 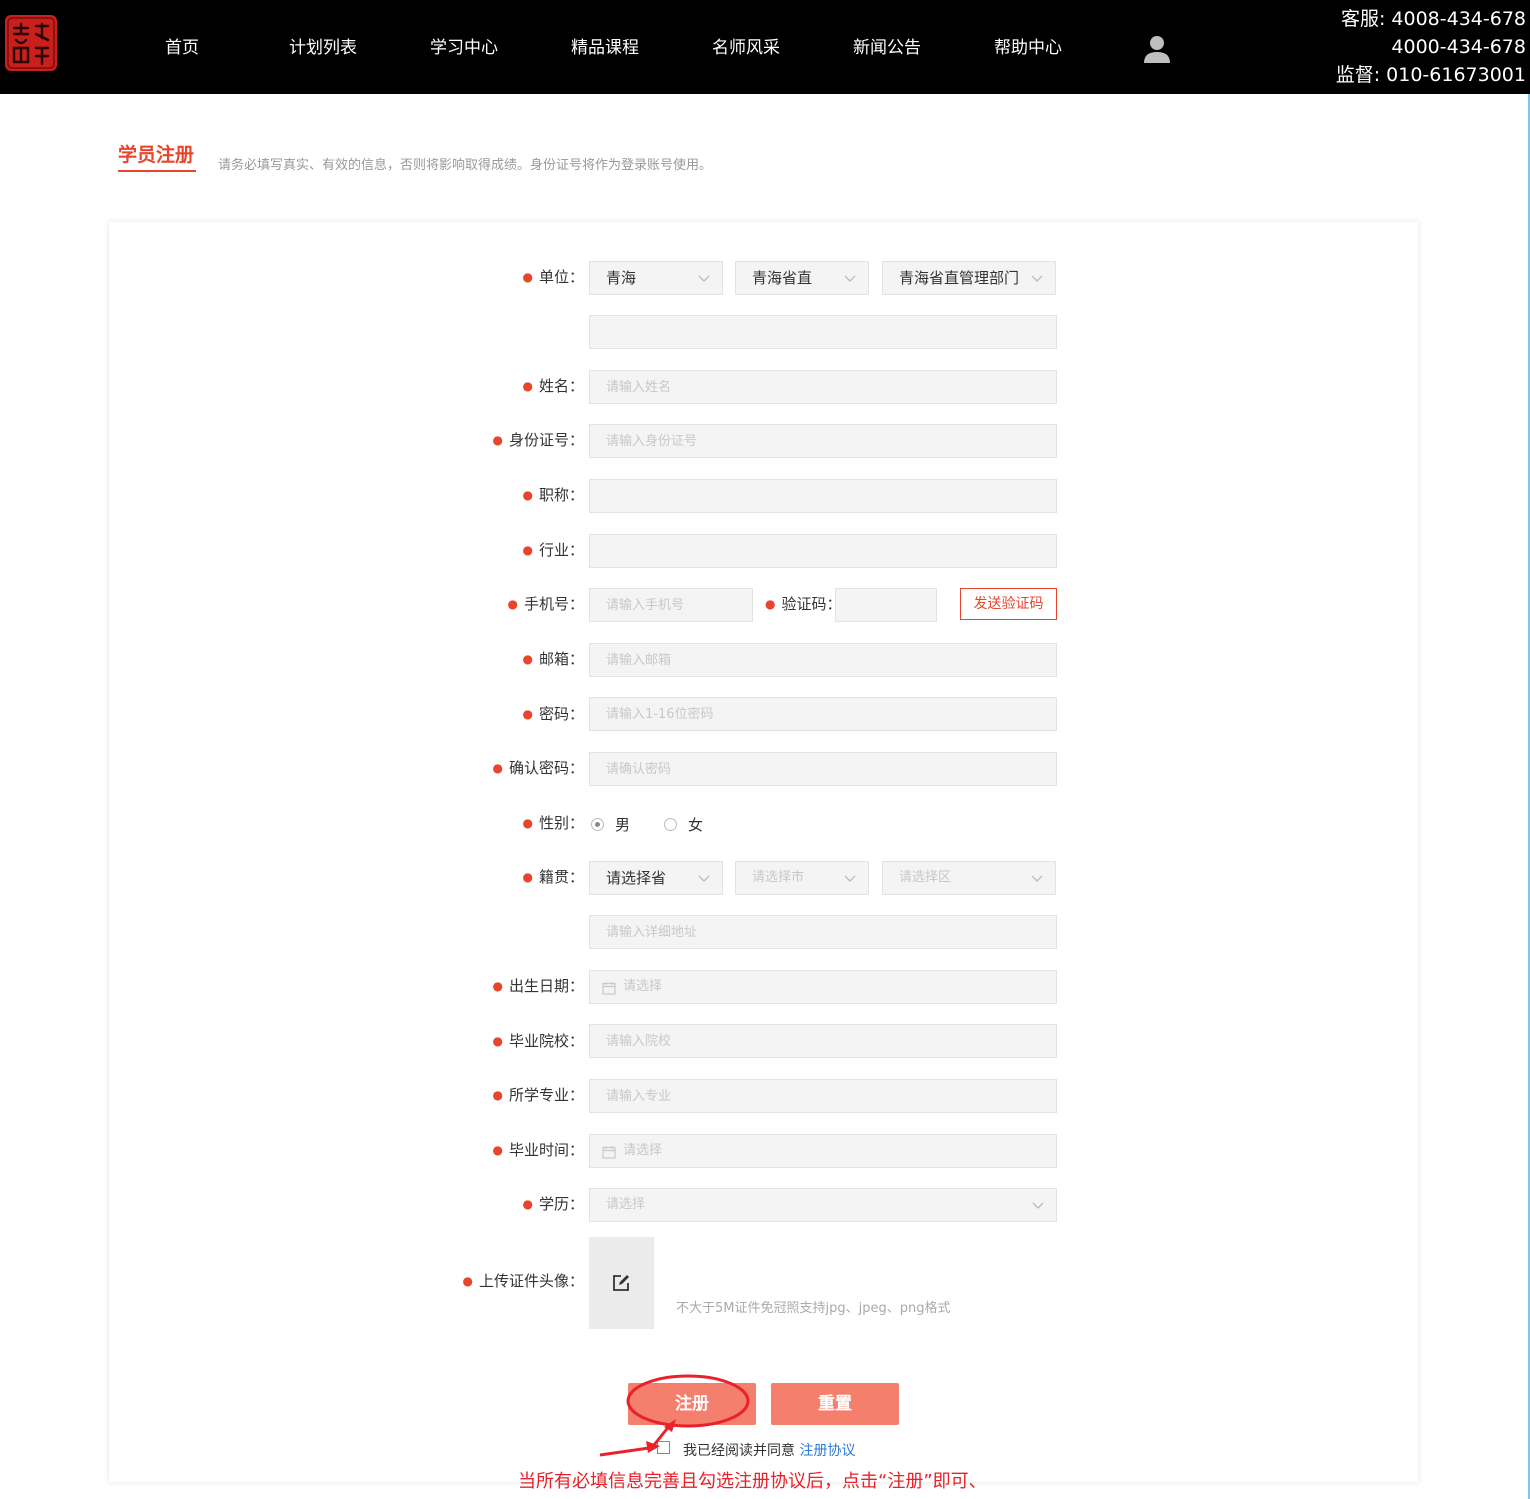 What do you see at coordinates (827, 1451) in the screenshot?
I see `agreement-link: 注册协议` at bounding box center [827, 1451].